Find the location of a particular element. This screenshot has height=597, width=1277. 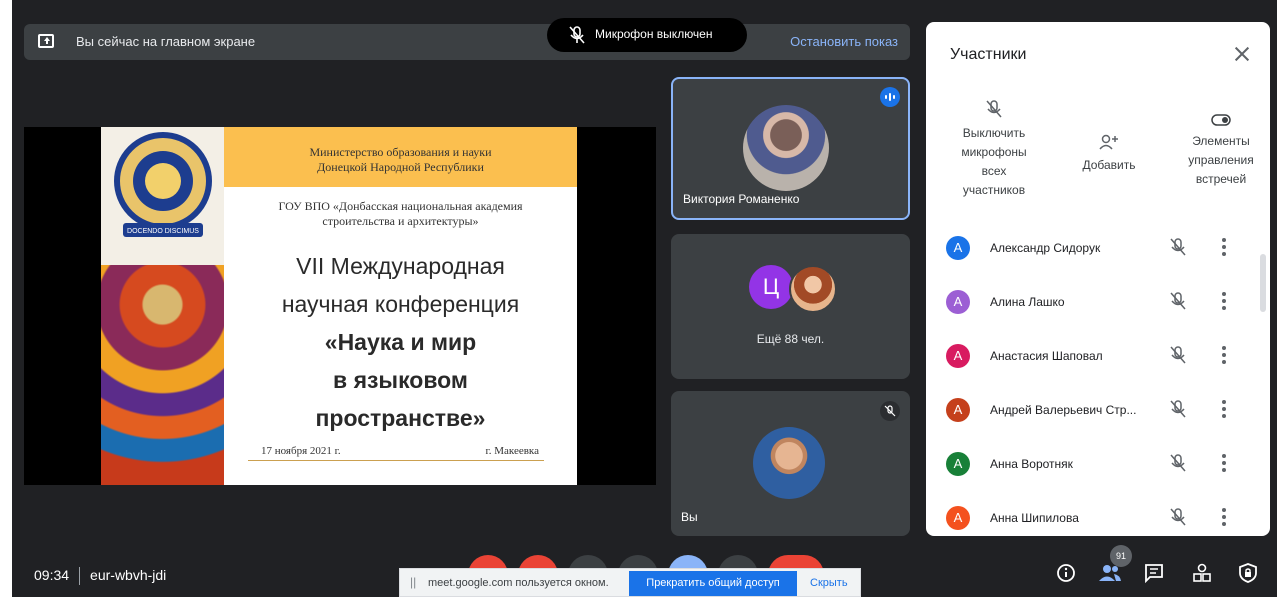

clock-time: 09:34 is located at coordinates (52, 575).